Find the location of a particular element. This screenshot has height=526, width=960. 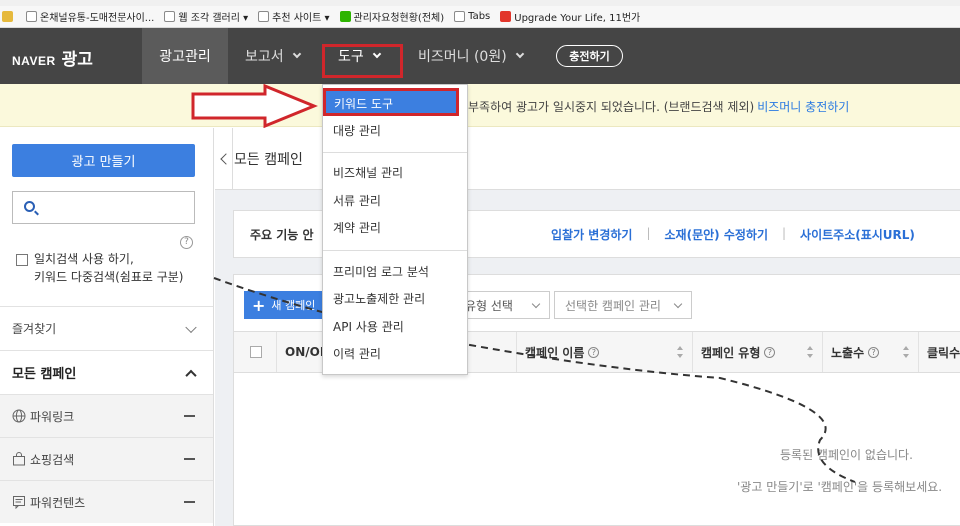

menu-item-bulk-manage: 대량 관리 is located at coordinates (395, 130).